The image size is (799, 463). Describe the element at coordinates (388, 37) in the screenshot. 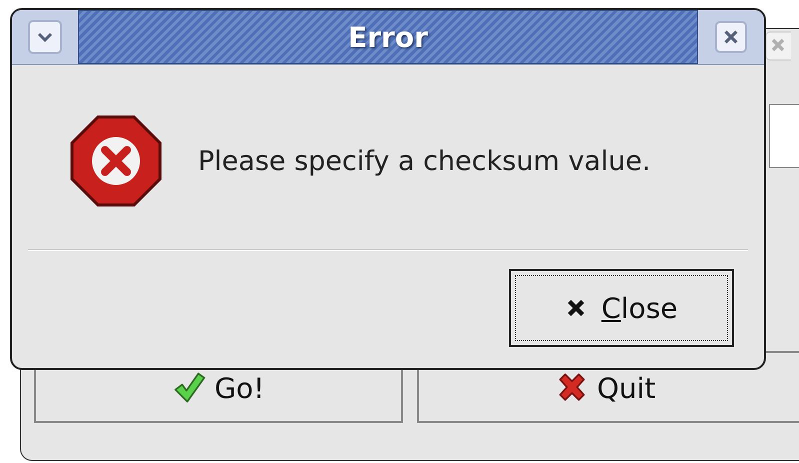

I see `window-title: Error` at that location.